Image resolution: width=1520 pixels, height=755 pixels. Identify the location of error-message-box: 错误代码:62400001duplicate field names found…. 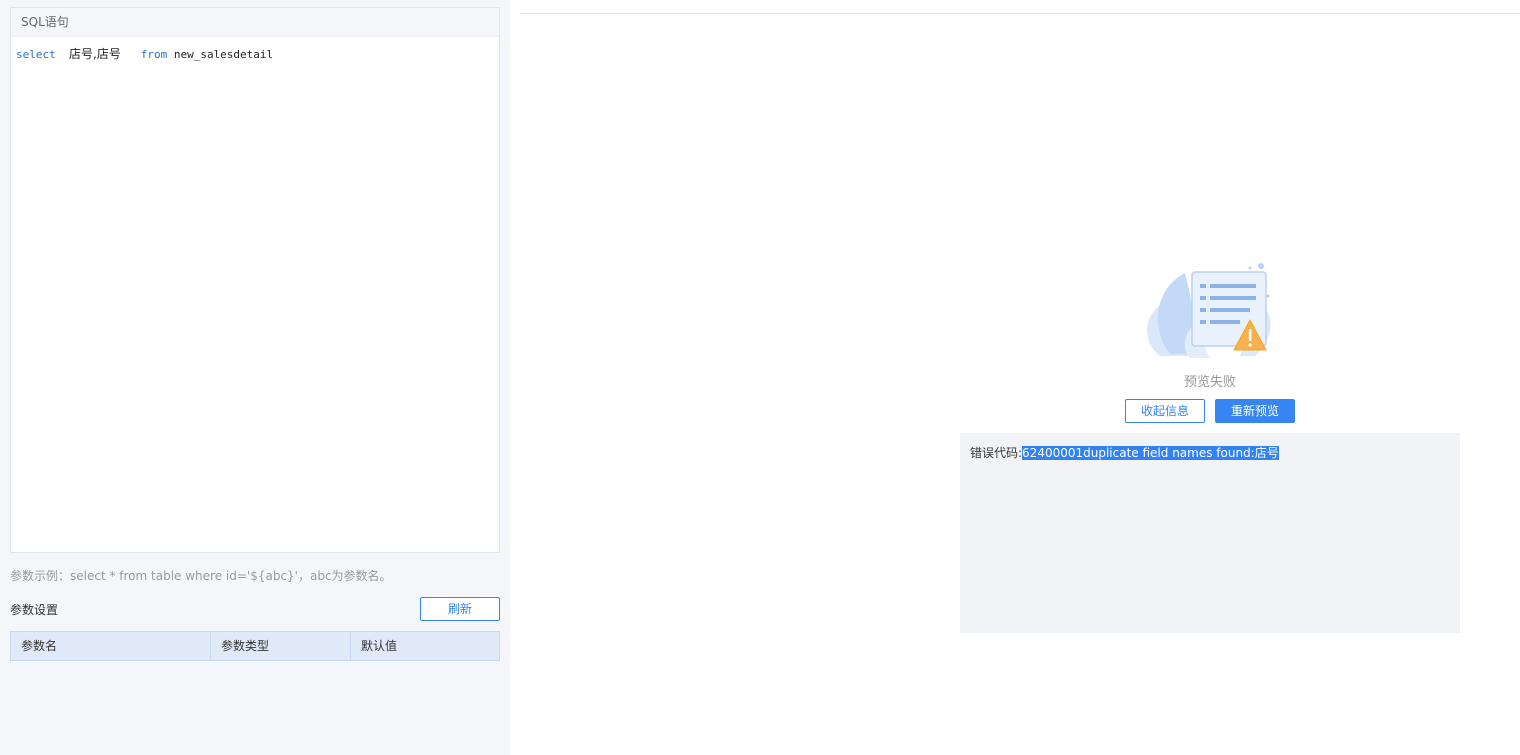
(1210, 533).